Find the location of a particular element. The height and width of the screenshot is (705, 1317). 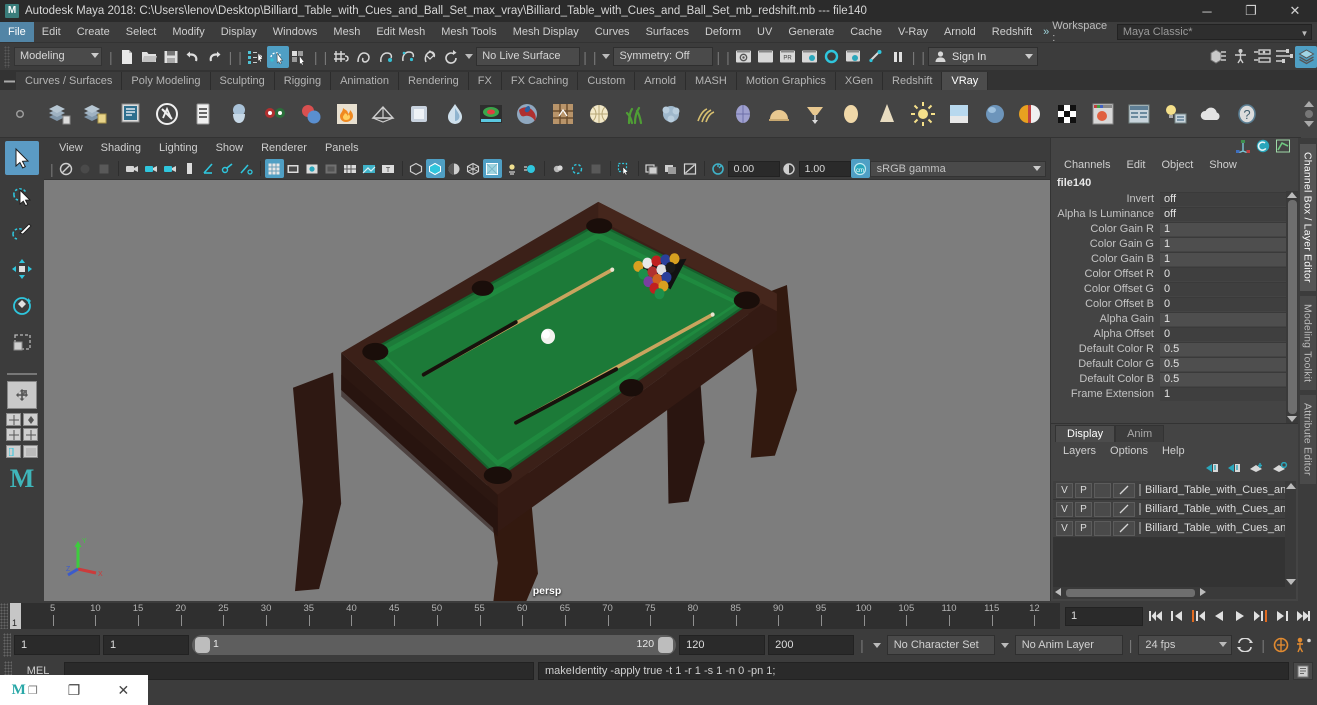

gpu-override-icon is located at coordinates (596, 168).